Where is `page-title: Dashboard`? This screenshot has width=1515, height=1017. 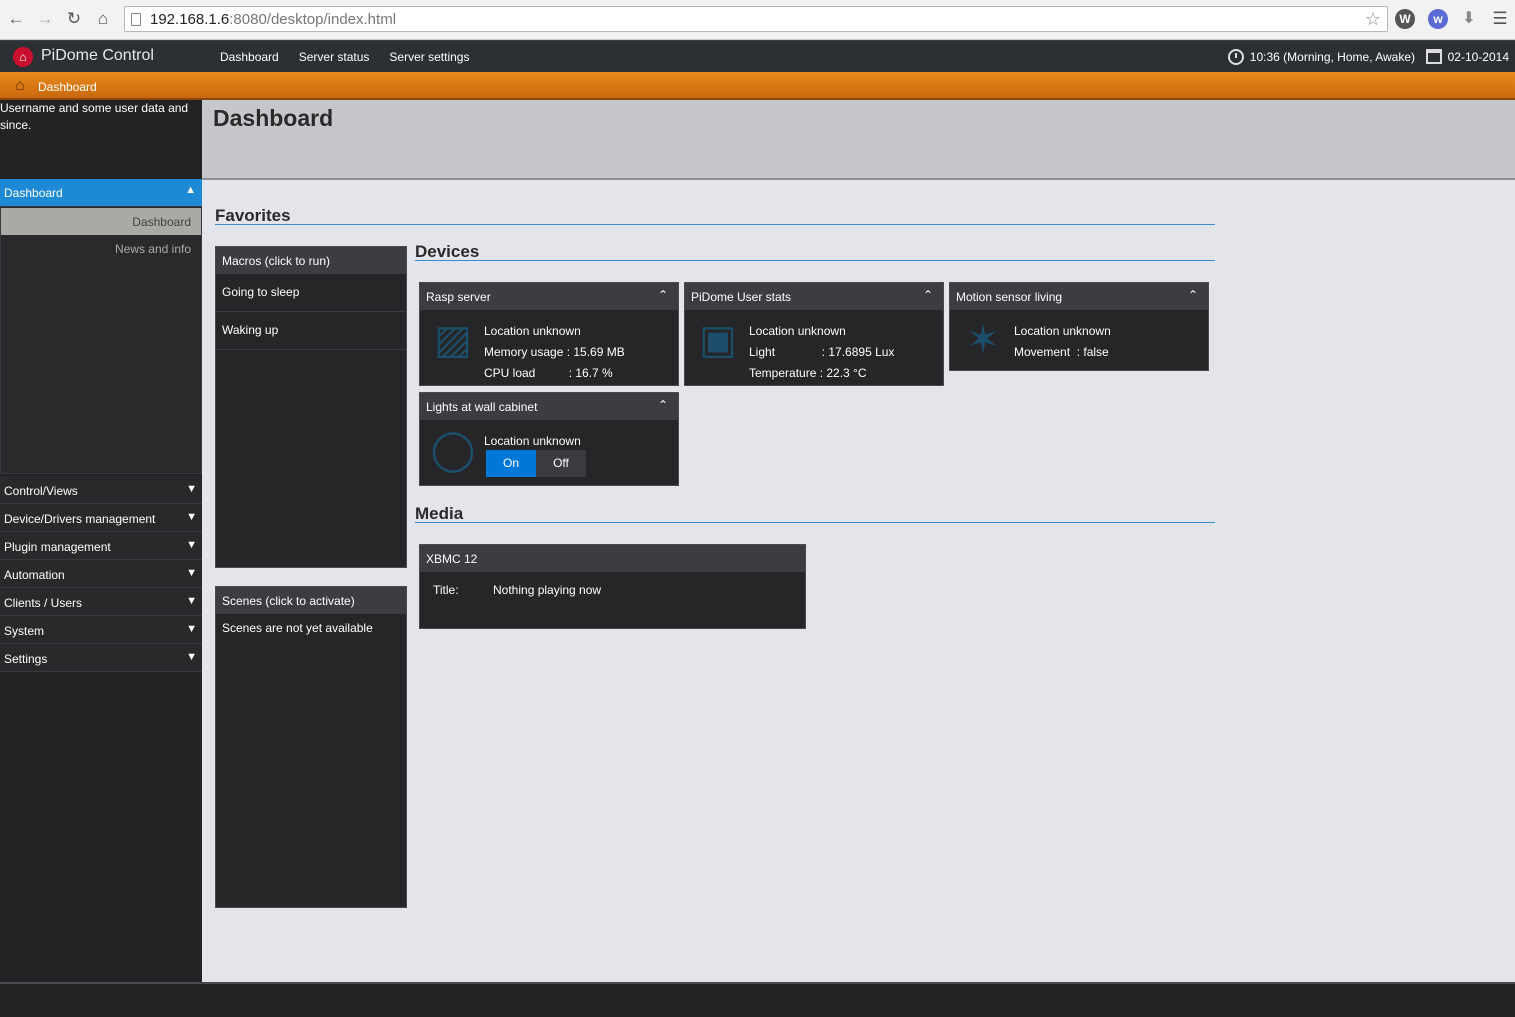
page-title: Dashboard is located at coordinates (273, 118).